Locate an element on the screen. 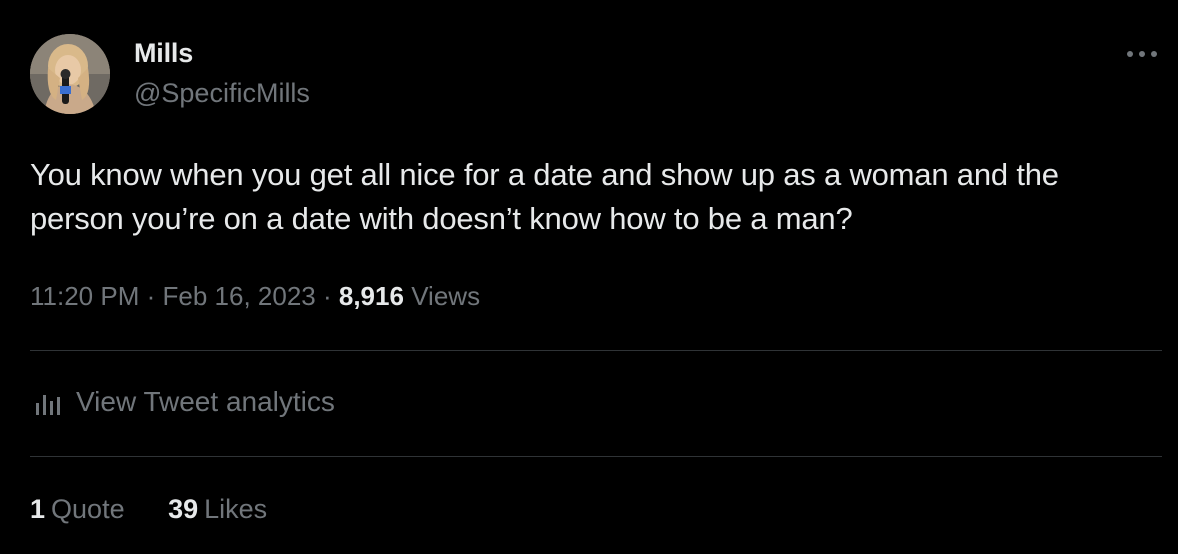 The image size is (1178, 554). avatar is located at coordinates (70, 74).